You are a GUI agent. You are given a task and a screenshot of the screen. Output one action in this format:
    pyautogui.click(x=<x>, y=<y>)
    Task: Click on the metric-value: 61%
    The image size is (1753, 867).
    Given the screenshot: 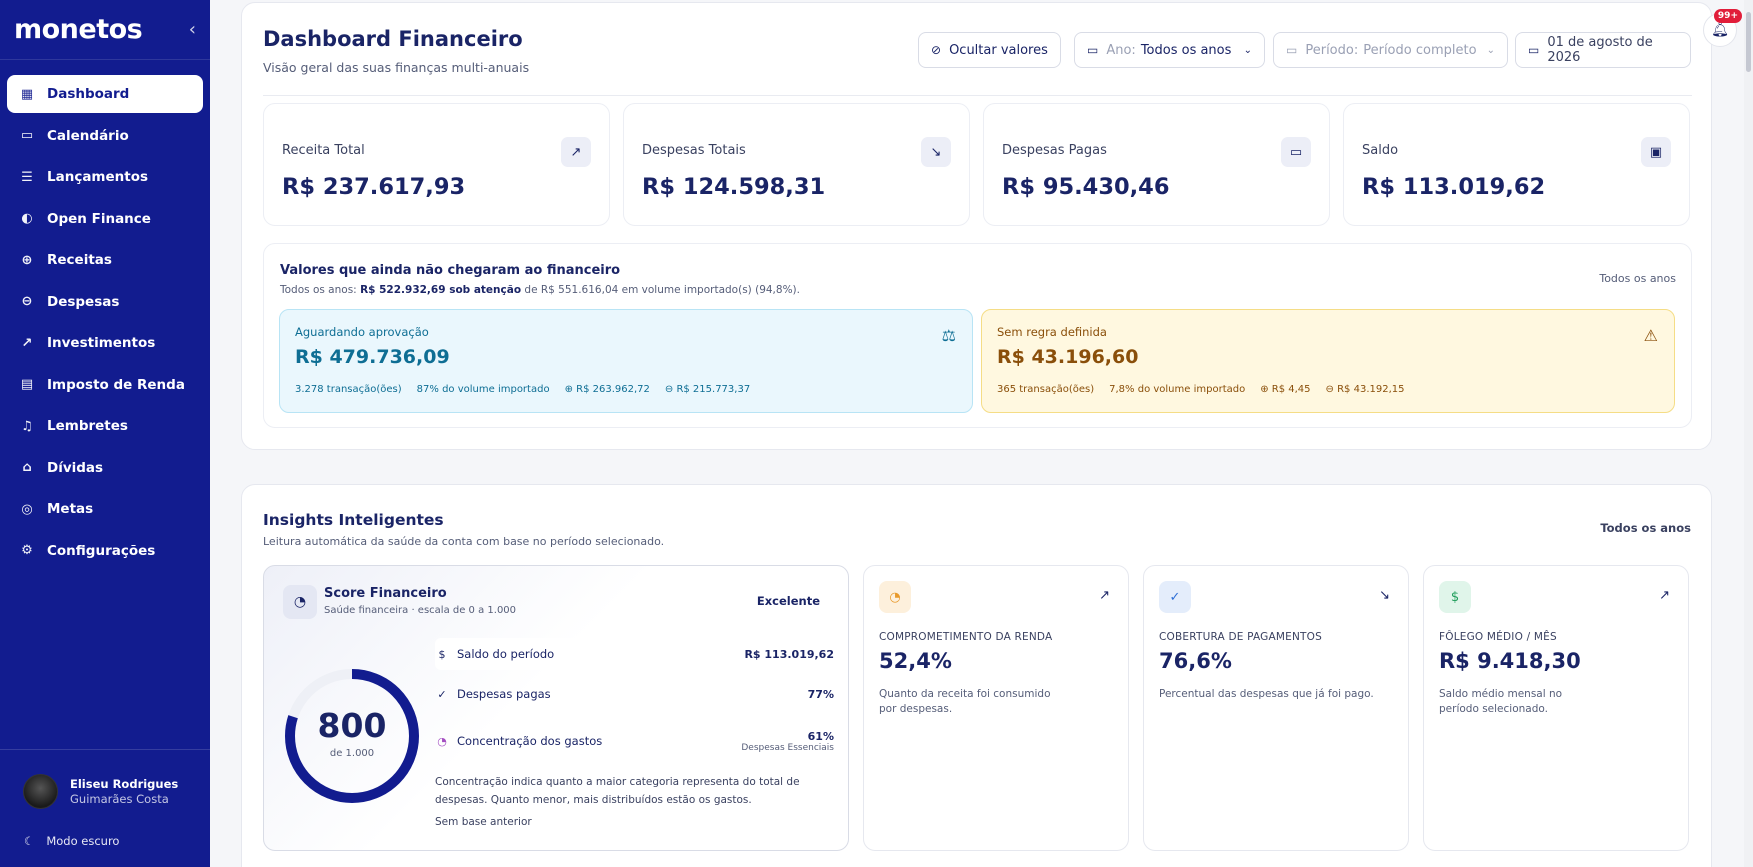 What is the action you would take?
    pyautogui.click(x=820, y=736)
    